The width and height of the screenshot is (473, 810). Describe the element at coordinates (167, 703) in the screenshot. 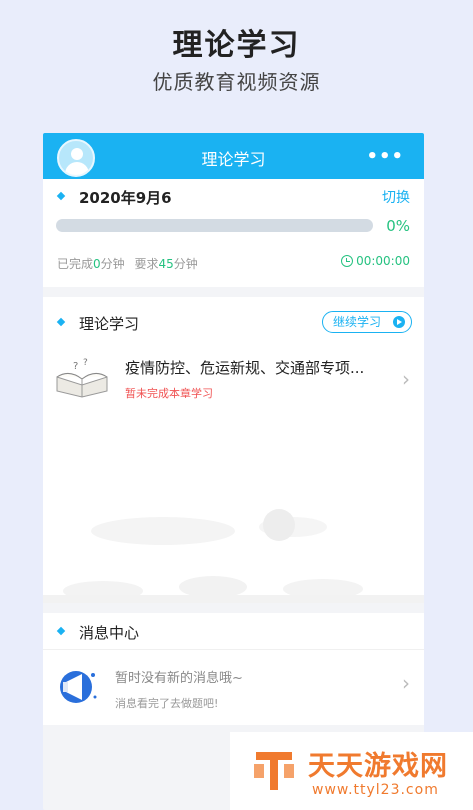

I see `messages-hint: 消息看完了去做题吧!` at that location.